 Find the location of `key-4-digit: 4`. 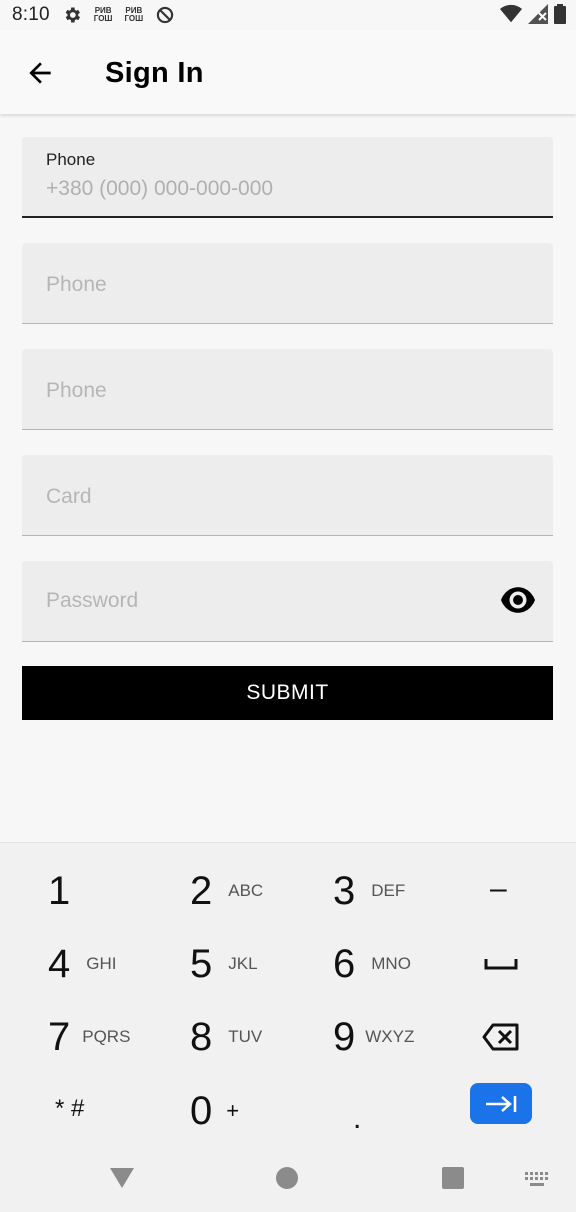

key-4-digit: 4 is located at coordinates (59, 963).